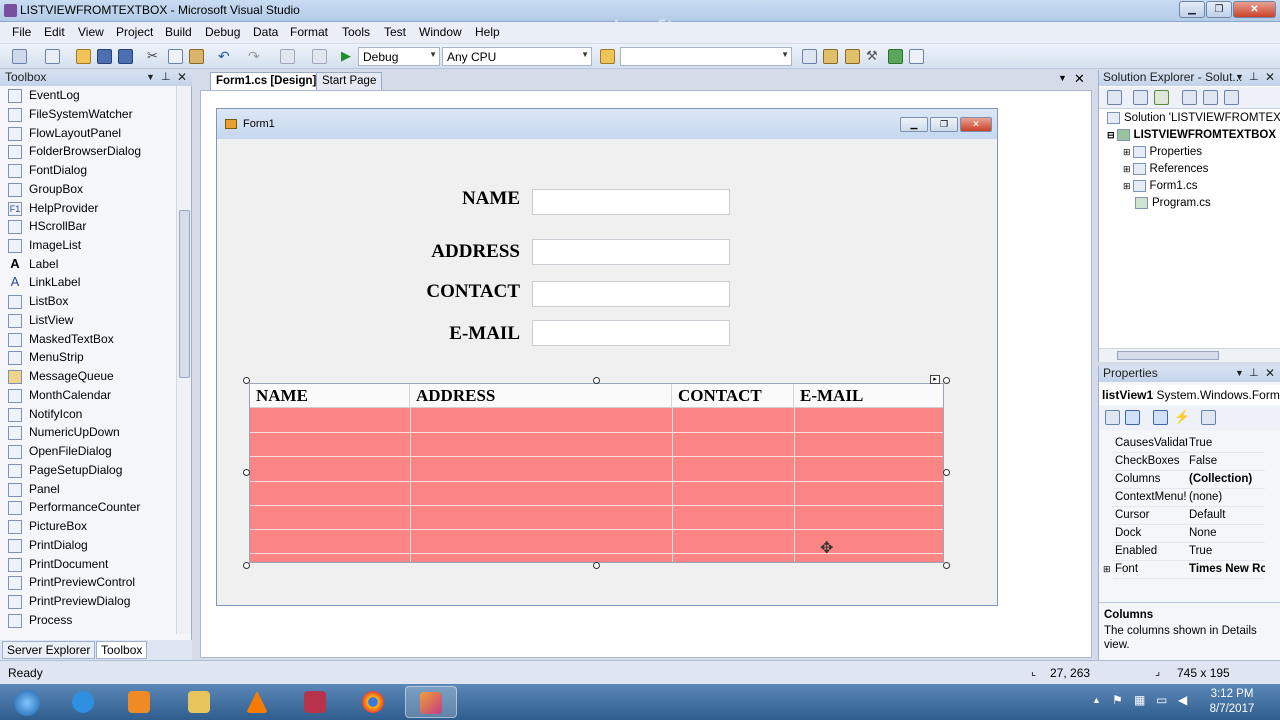 The image size is (1280, 720). I want to click on menu-edit: Edit, so click(54, 32).